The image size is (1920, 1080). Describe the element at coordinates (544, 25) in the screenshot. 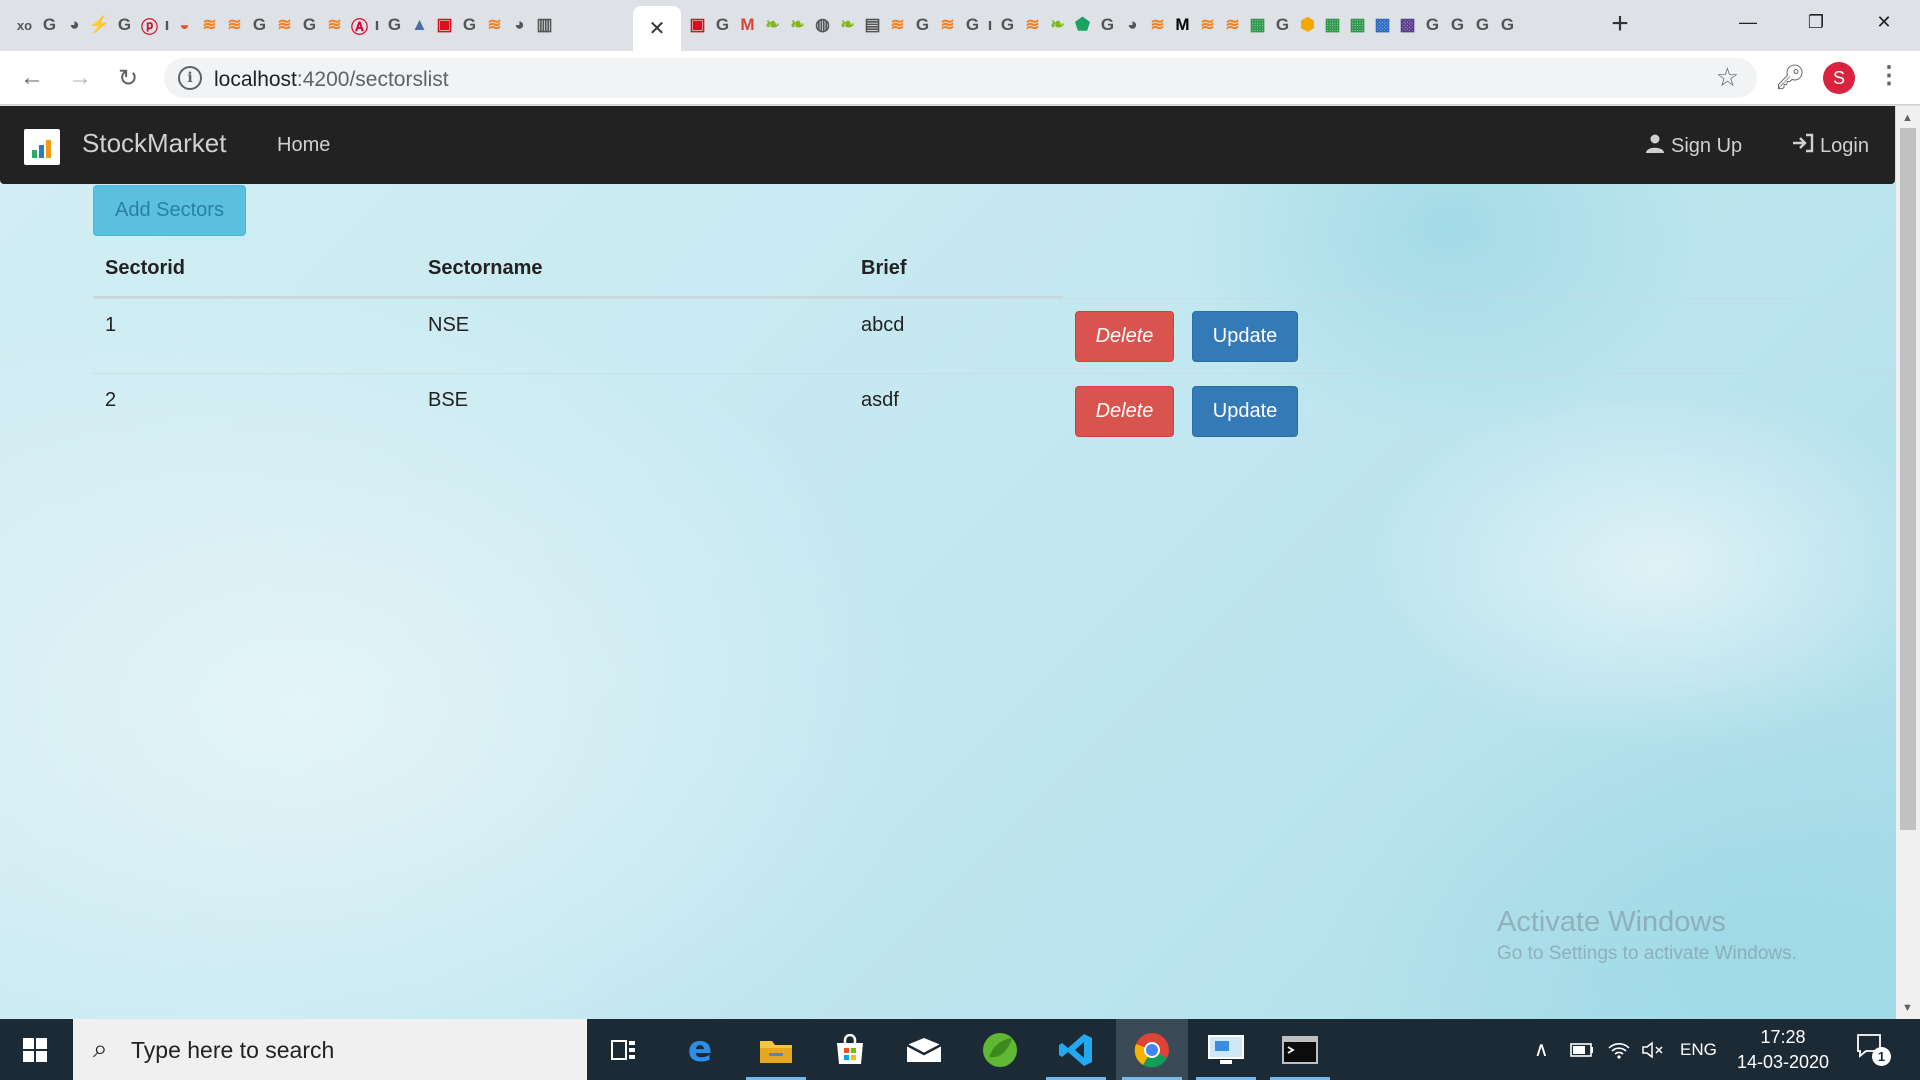

I see `tab-favicon-barcode: ▥` at that location.